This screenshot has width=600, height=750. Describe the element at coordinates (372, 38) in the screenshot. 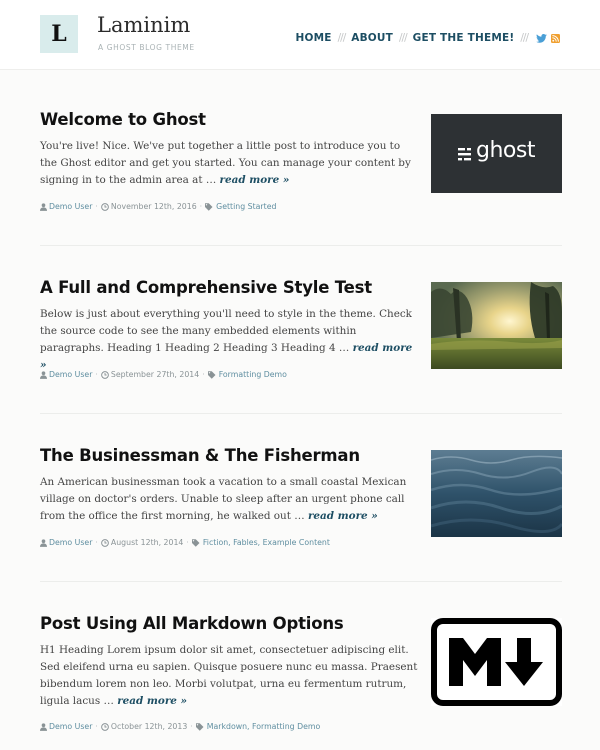

I see `nav-about: ABOUT` at that location.